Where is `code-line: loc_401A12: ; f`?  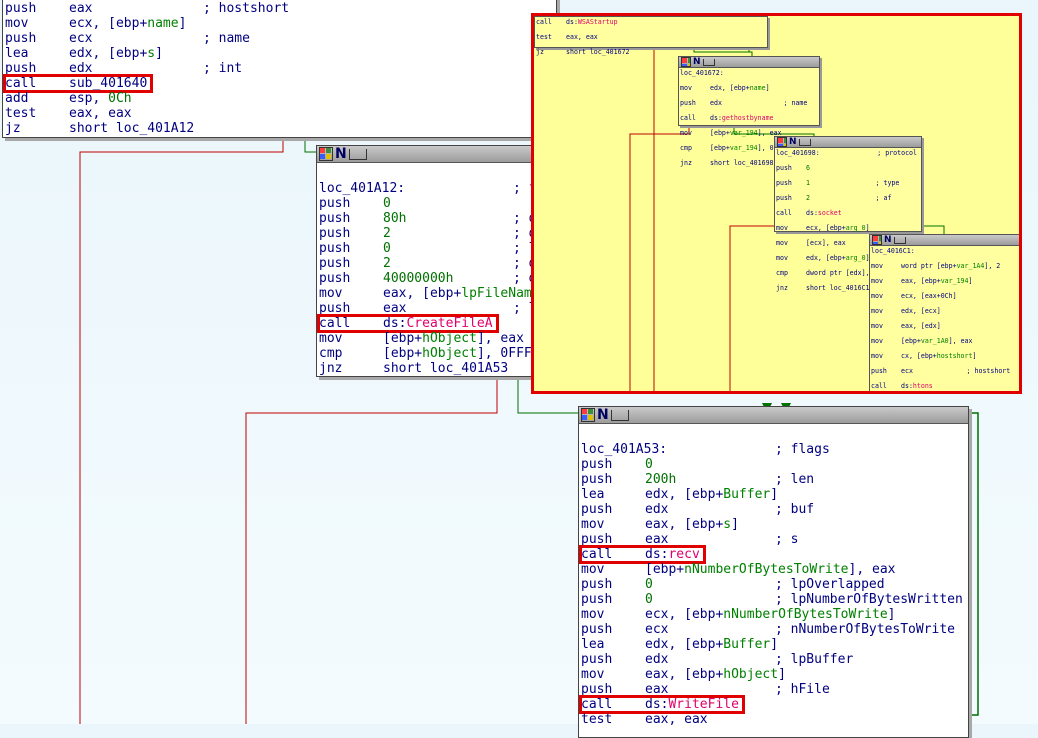
code-line: loc_401A12: ; f is located at coordinates (425, 188).